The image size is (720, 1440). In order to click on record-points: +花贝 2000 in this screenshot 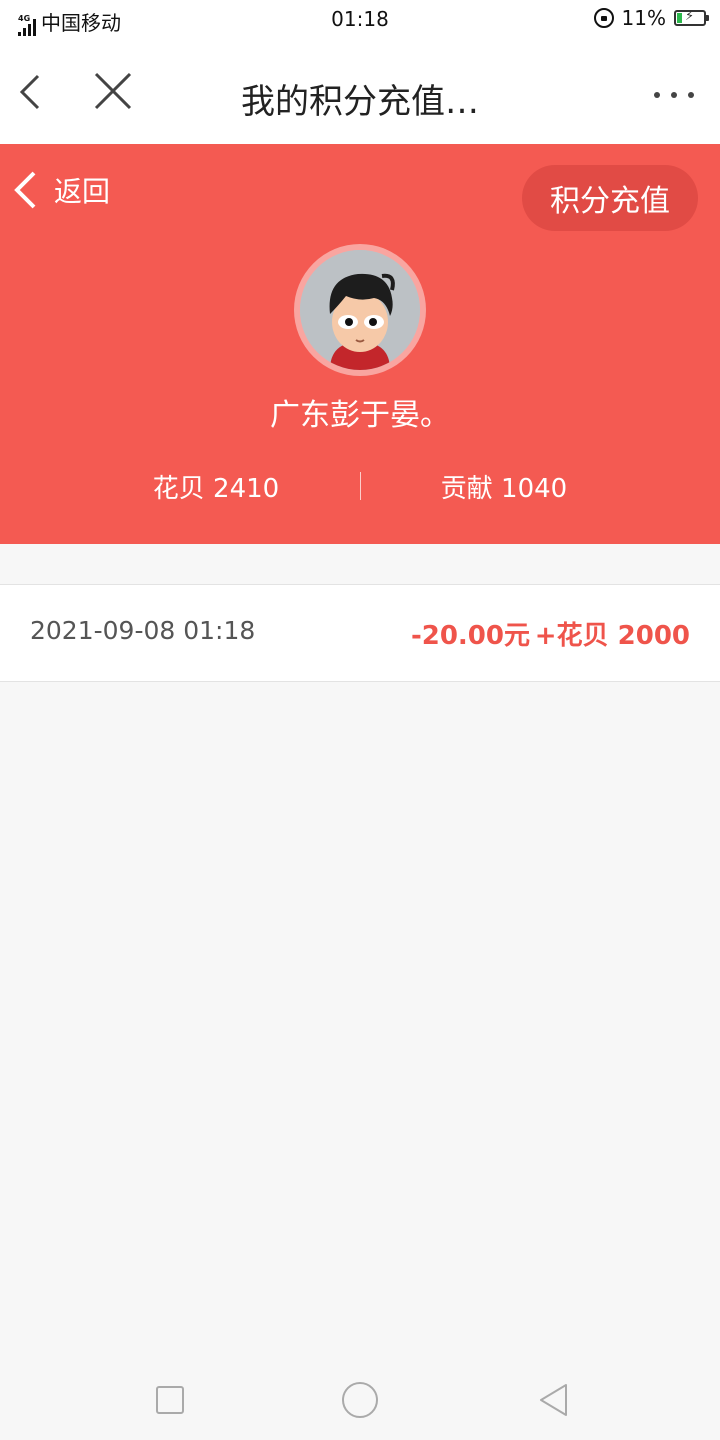, I will do `click(612, 636)`.